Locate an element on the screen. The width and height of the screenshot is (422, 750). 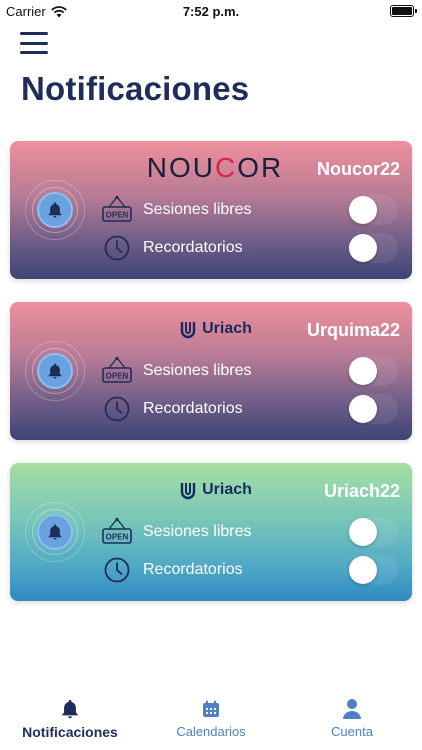
clock-time: 7:52 p.m. is located at coordinates (211, 11).